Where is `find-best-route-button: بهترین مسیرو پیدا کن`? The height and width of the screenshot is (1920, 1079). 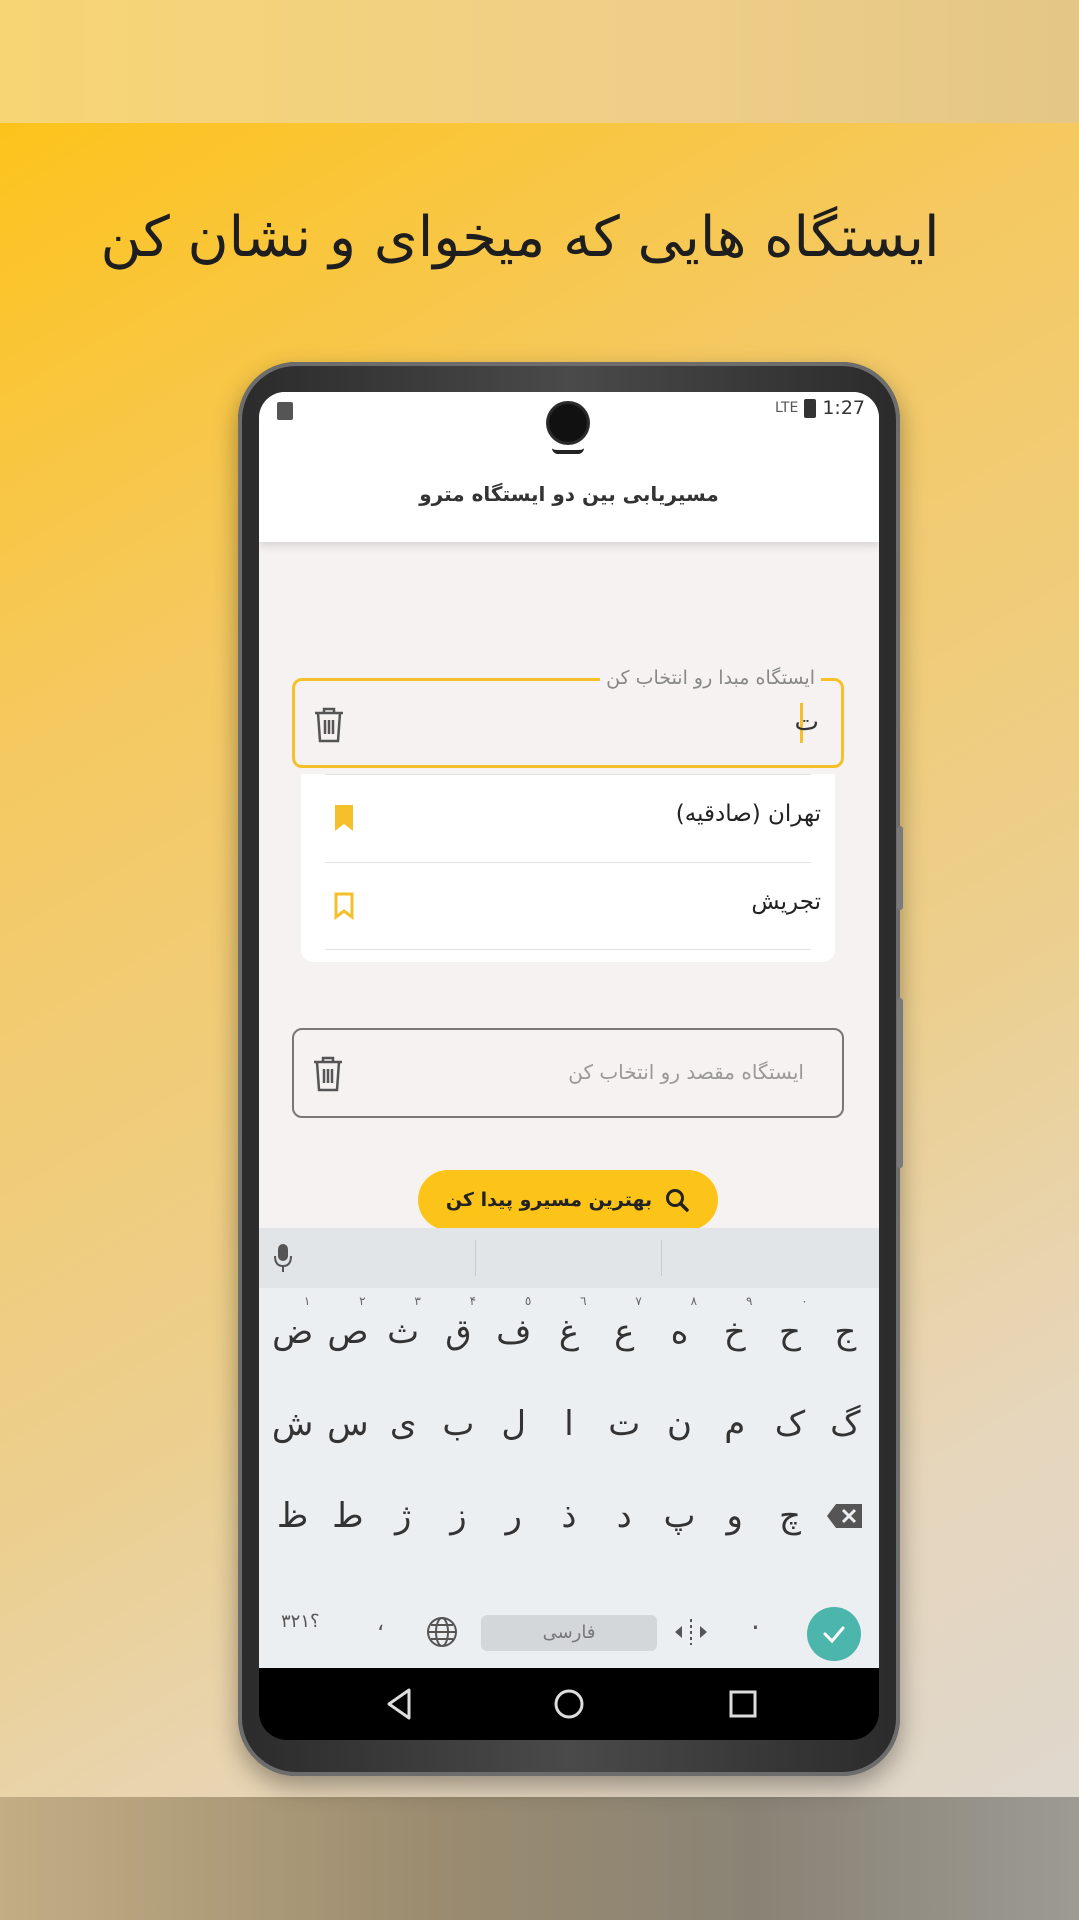 find-best-route-button: بهترین مسیرو پیدا کن is located at coordinates (568, 1200).